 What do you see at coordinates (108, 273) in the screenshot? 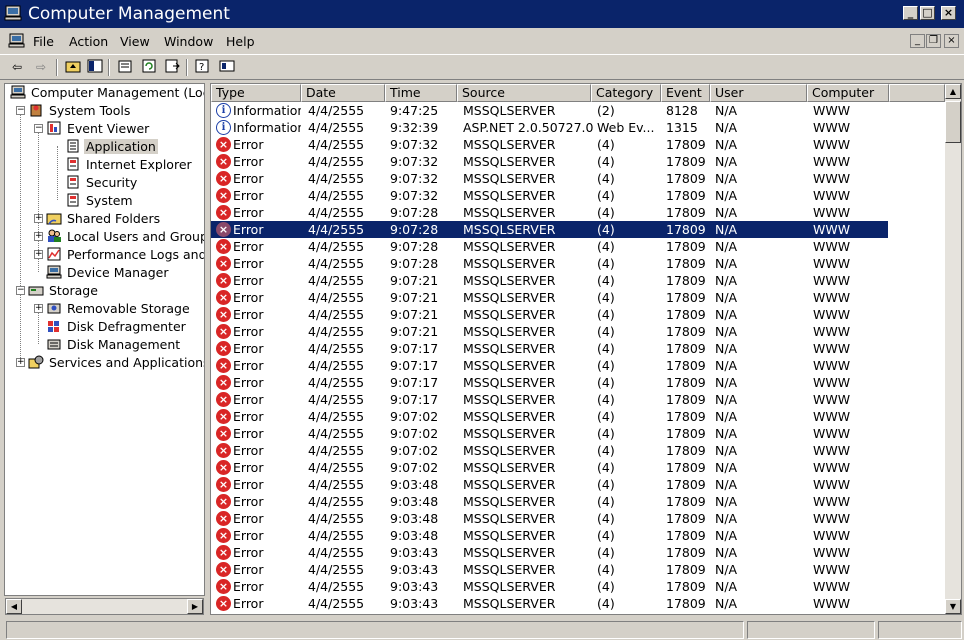
I see `tree-item-device-manager: Device Manager` at bounding box center [108, 273].